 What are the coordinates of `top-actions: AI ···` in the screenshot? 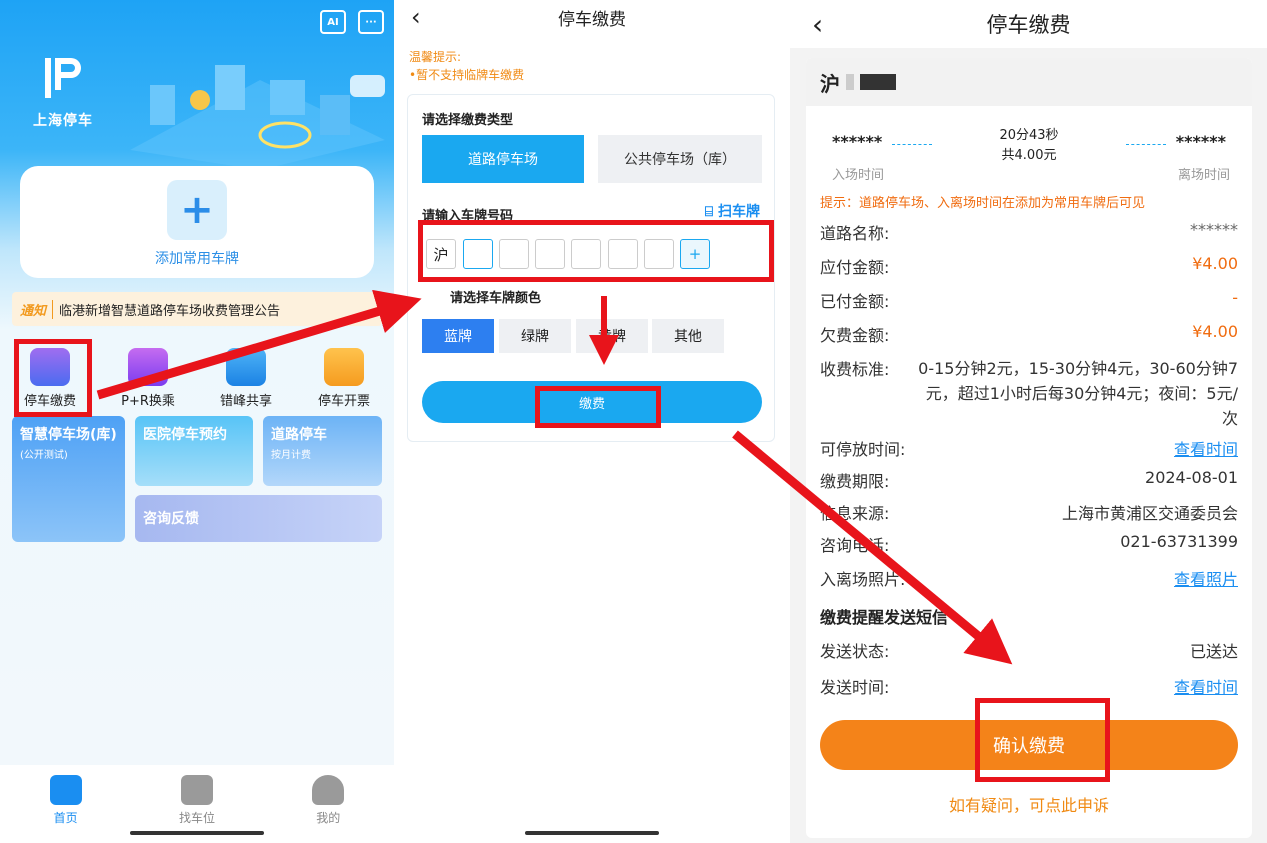 It's located at (352, 22).